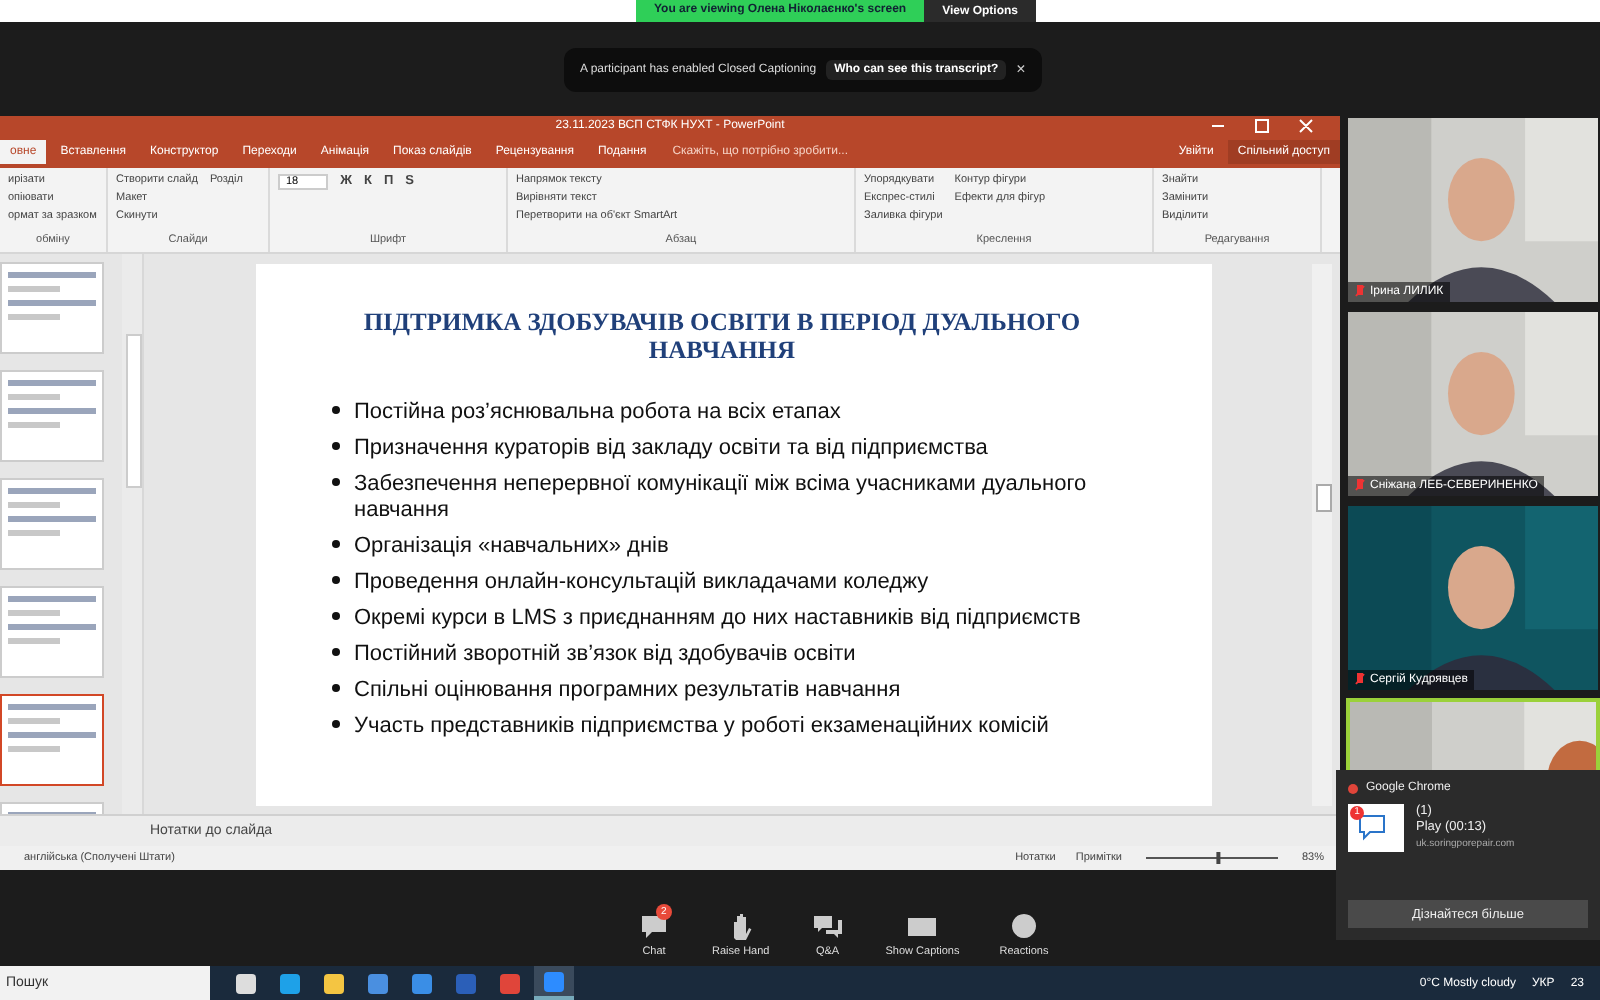 The width and height of the screenshot is (1600, 1000). I want to click on zoom-slider, so click(1211, 858).